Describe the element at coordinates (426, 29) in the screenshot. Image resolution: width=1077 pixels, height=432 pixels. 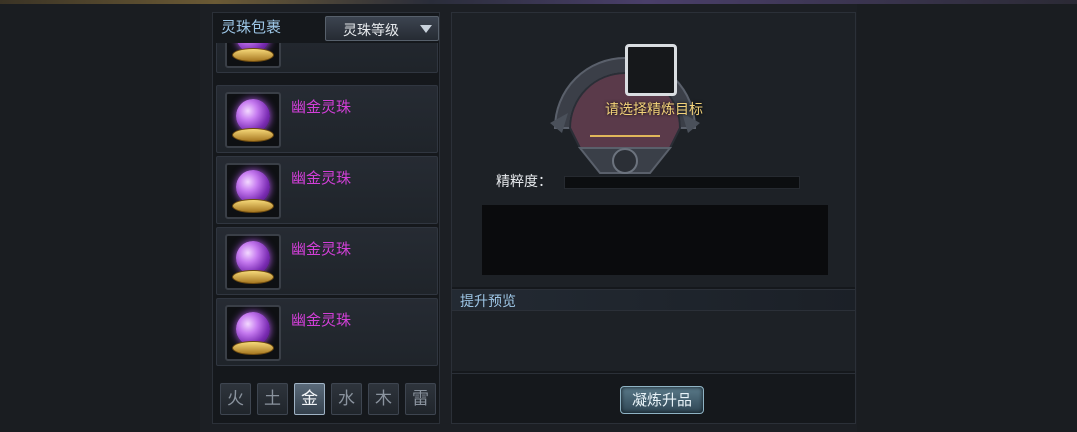
I see `chevron-down-icon` at that location.